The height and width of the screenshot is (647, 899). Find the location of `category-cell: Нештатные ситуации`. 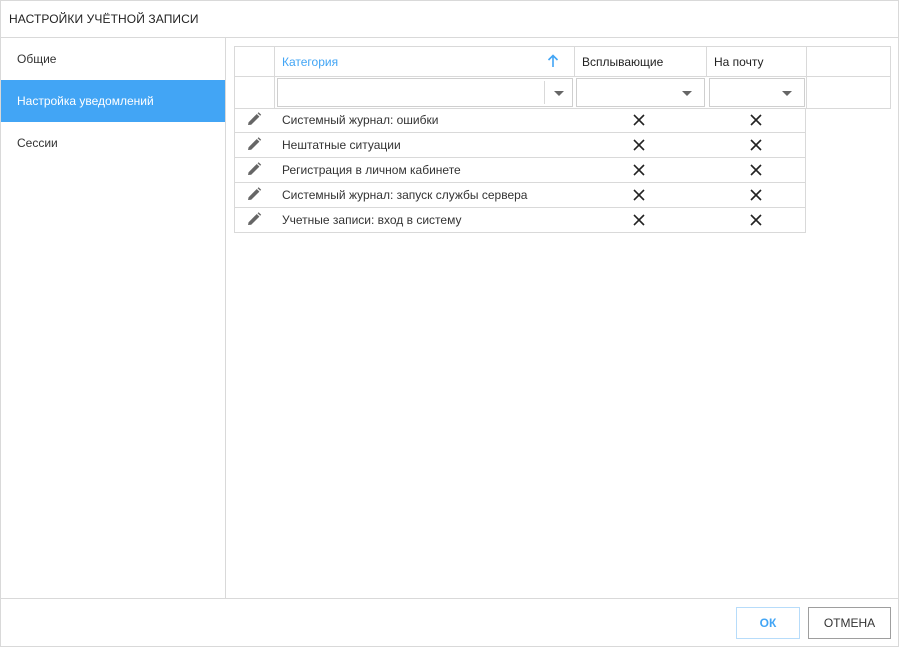

category-cell: Нештатные ситуации is located at coordinates (341, 145).